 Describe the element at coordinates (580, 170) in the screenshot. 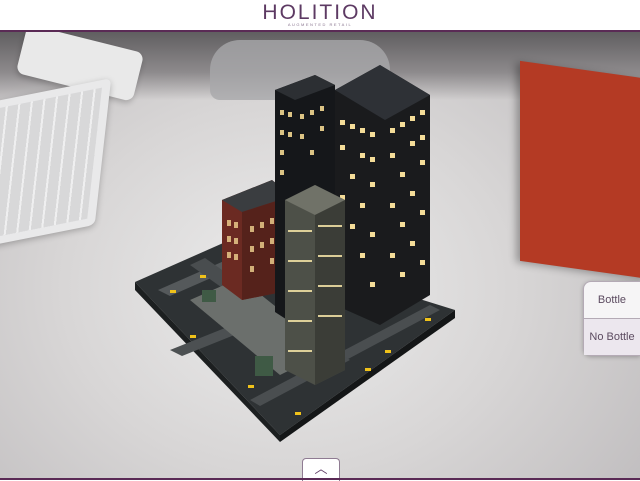

I see `red-box` at that location.